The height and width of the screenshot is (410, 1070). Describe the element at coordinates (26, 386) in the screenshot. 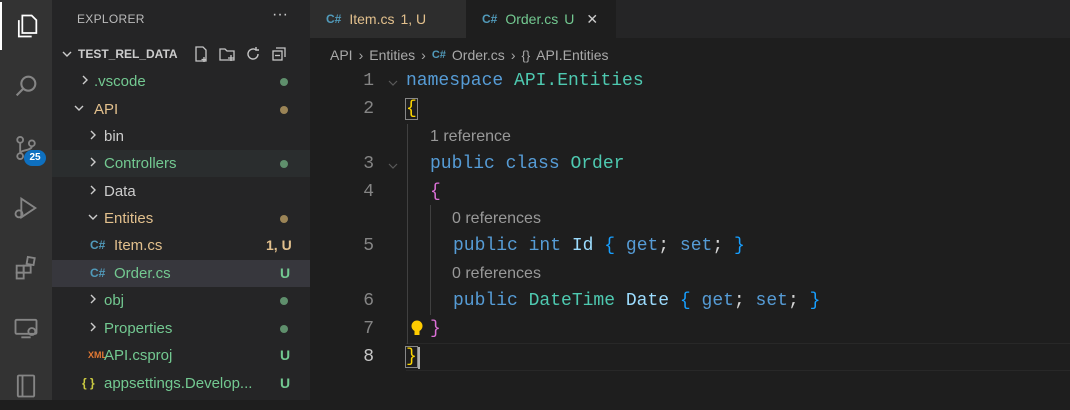

I see `notebook-icon` at that location.